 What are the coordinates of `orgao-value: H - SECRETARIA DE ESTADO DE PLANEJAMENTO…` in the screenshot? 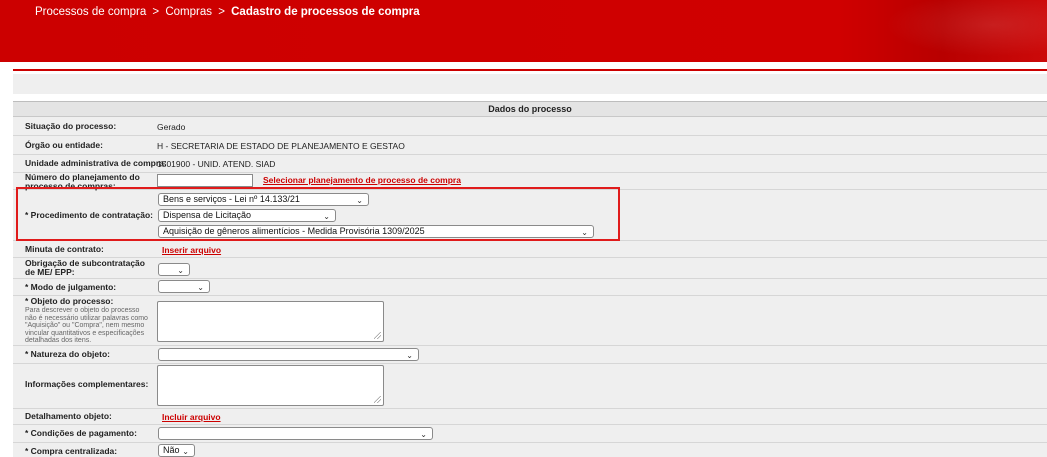 It's located at (281, 146).